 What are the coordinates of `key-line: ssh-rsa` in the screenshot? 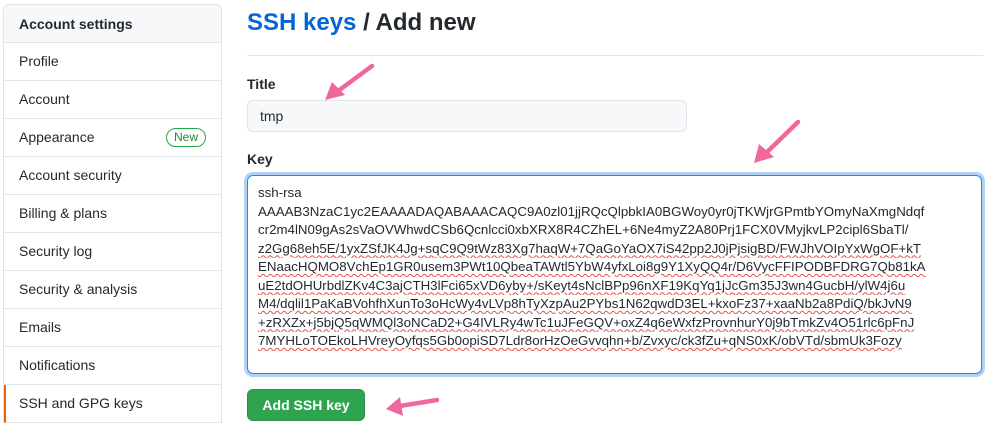 It's located at (280, 192).